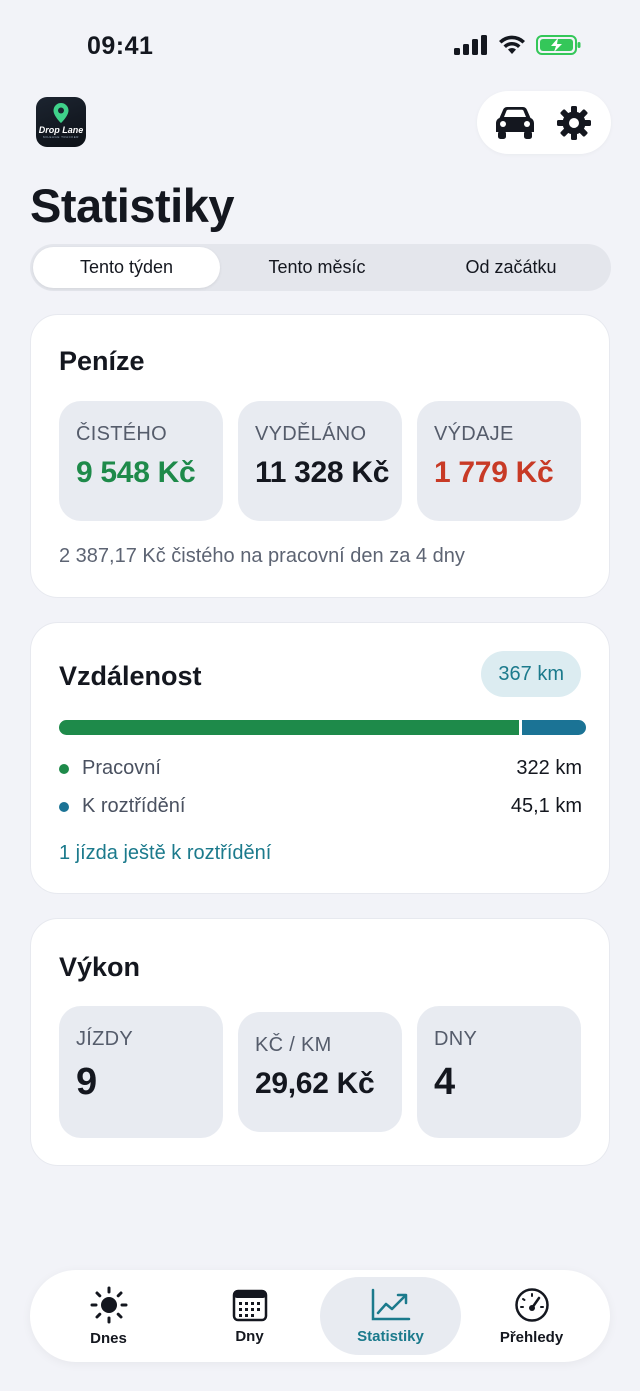 The image size is (640, 1391). Describe the element at coordinates (494, 472) in the screenshot. I see `expenses-value: 1 779 Kč` at that location.